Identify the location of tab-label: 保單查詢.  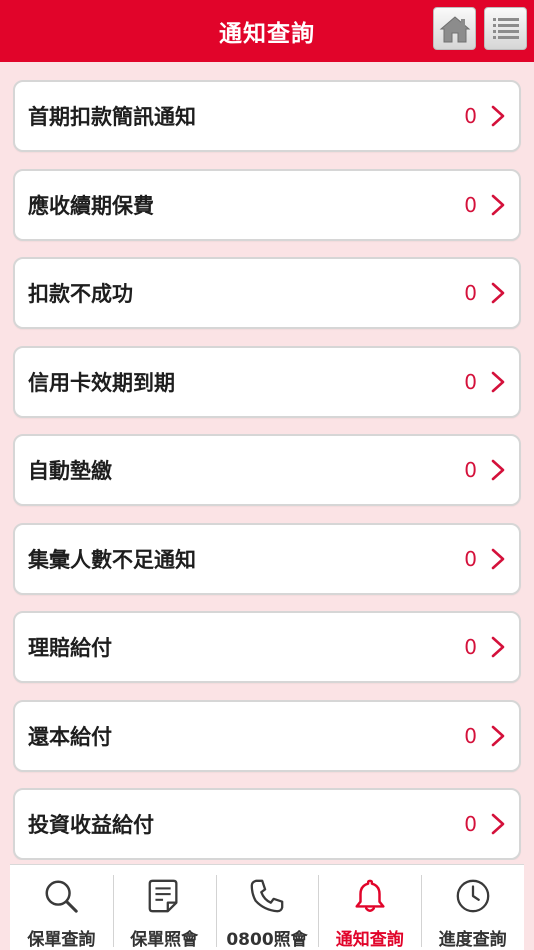
(61, 940).